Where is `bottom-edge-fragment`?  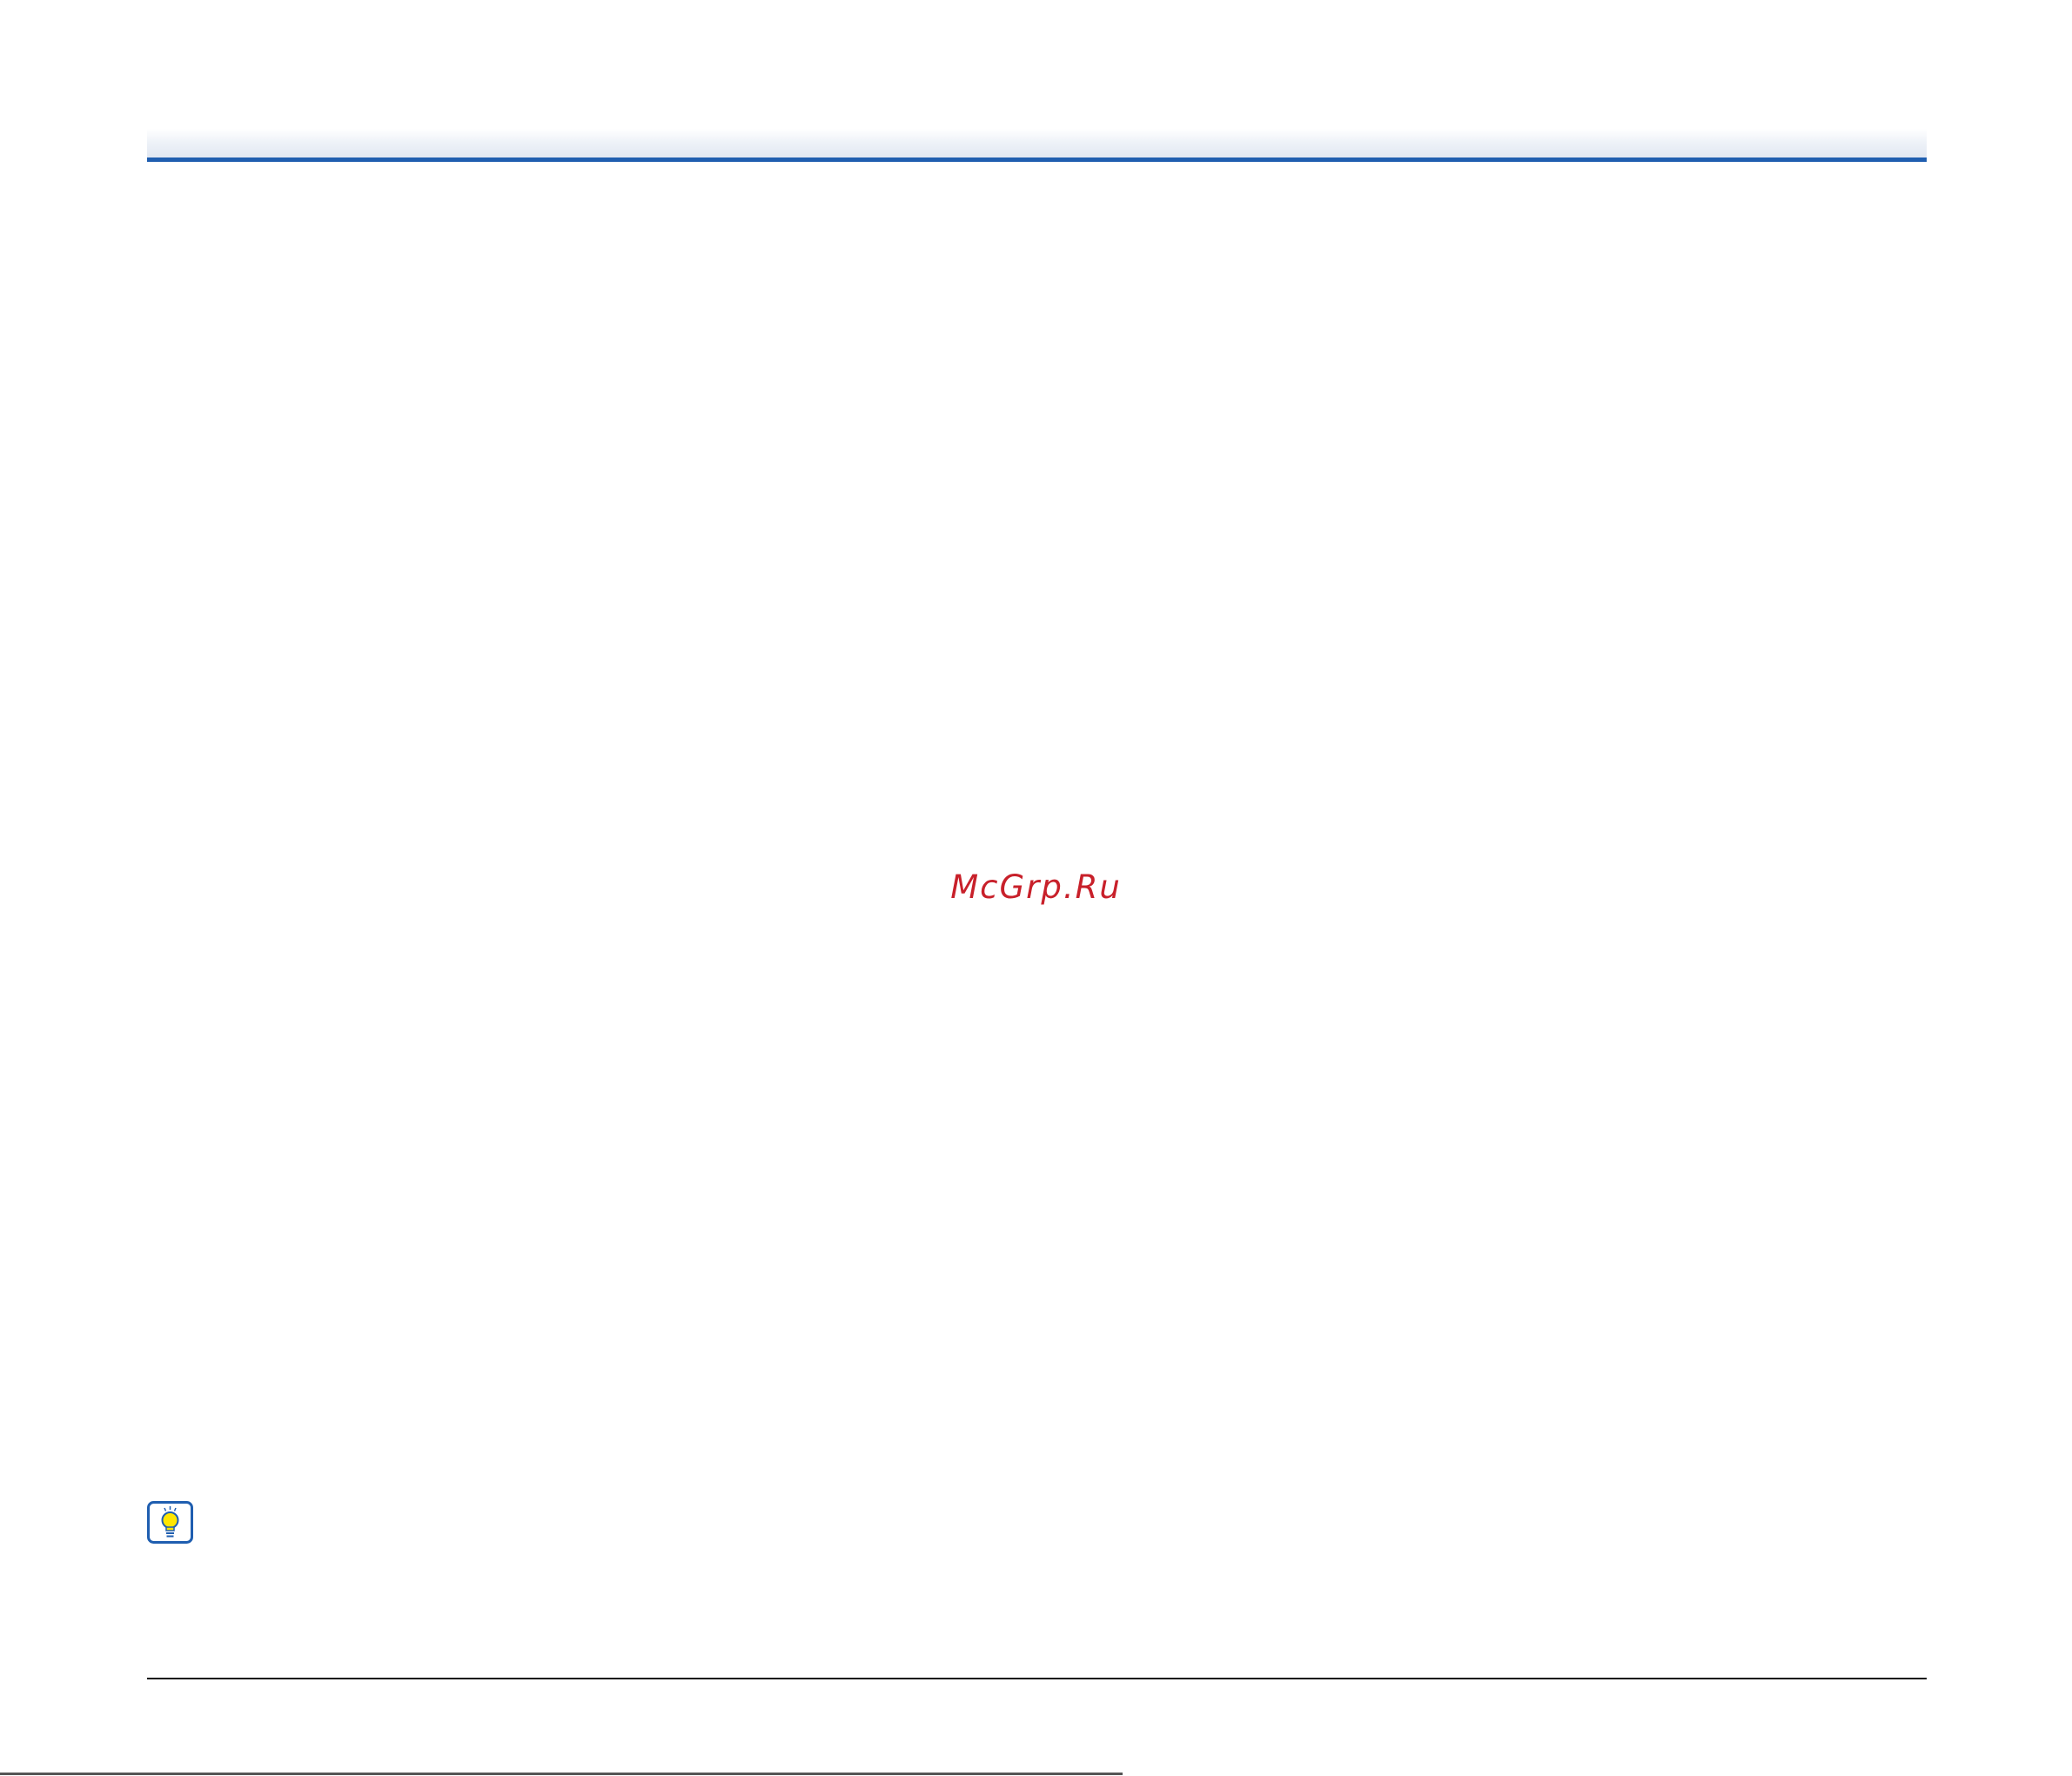
bottom-edge-fragment is located at coordinates (561, 1774).